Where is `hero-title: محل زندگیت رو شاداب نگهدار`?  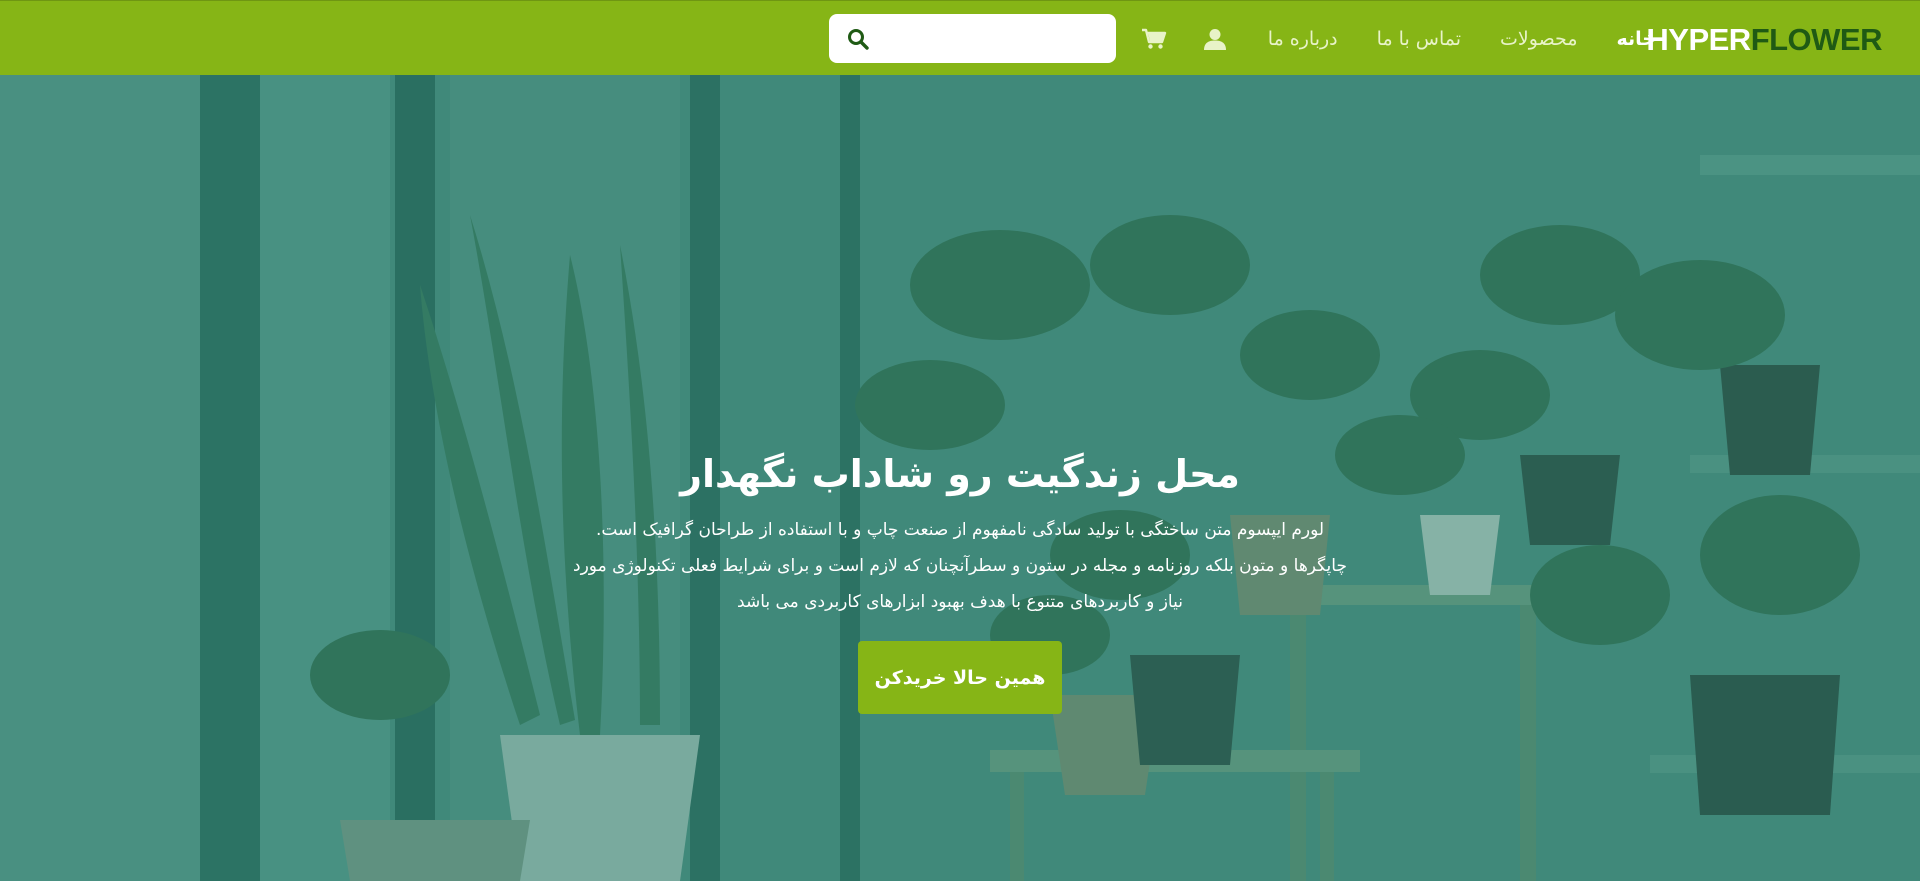 hero-title: محل زندگیت رو شاداب نگهدار is located at coordinates (960, 474).